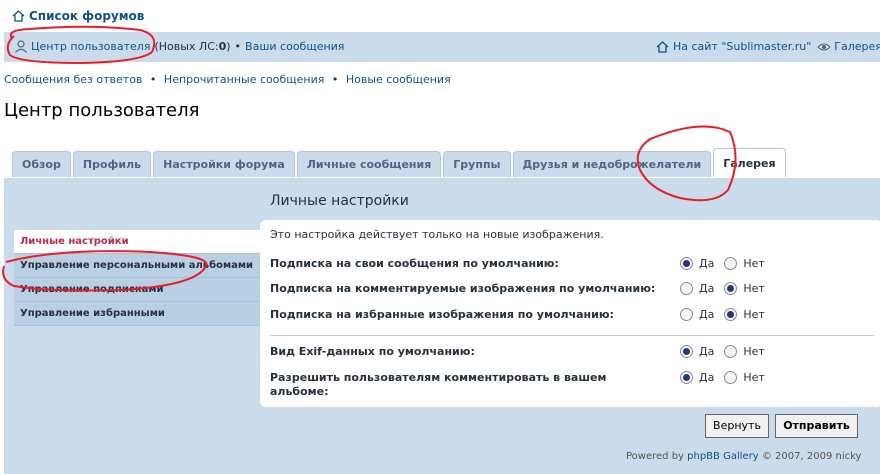 Image resolution: width=880 pixels, height=474 pixels. What do you see at coordinates (112, 164) in the screenshot?
I see `tab-profile: Профиль` at bounding box center [112, 164].